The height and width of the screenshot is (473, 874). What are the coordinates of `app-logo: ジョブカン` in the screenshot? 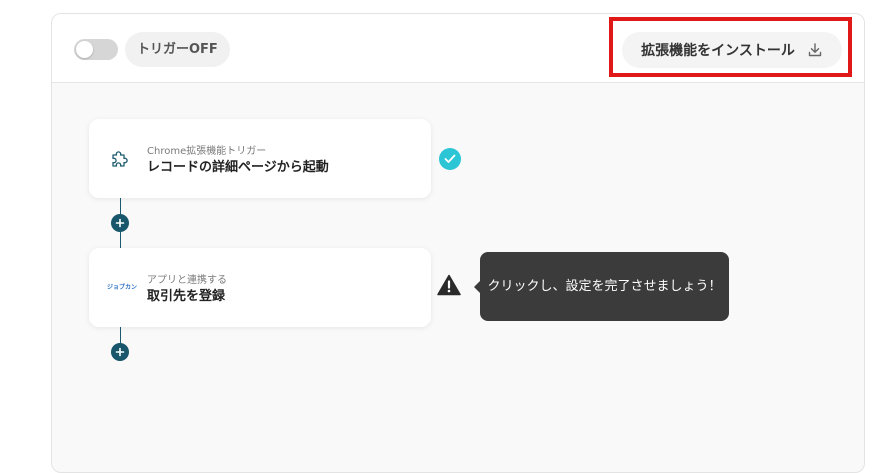 It's located at (122, 287).